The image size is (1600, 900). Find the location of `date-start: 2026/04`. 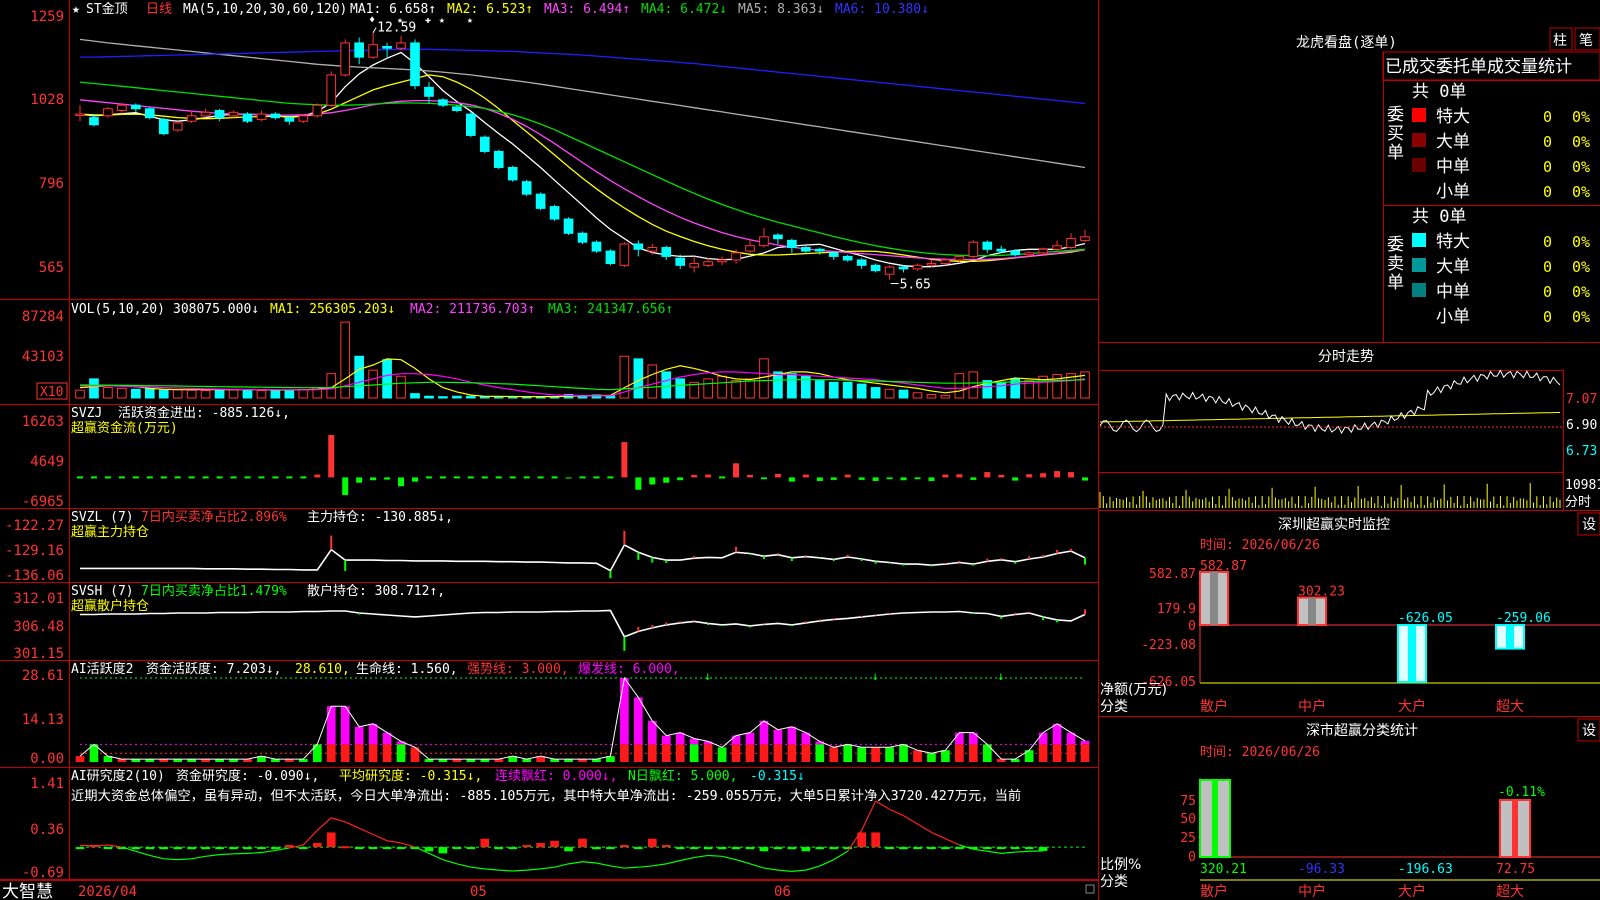

date-start: 2026/04 is located at coordinates (107, 892).